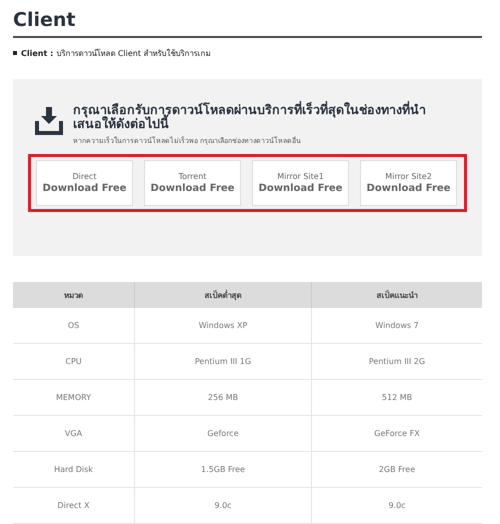  I want to click on column-header: สเป็คต่ำสุด, so click(223, 295).